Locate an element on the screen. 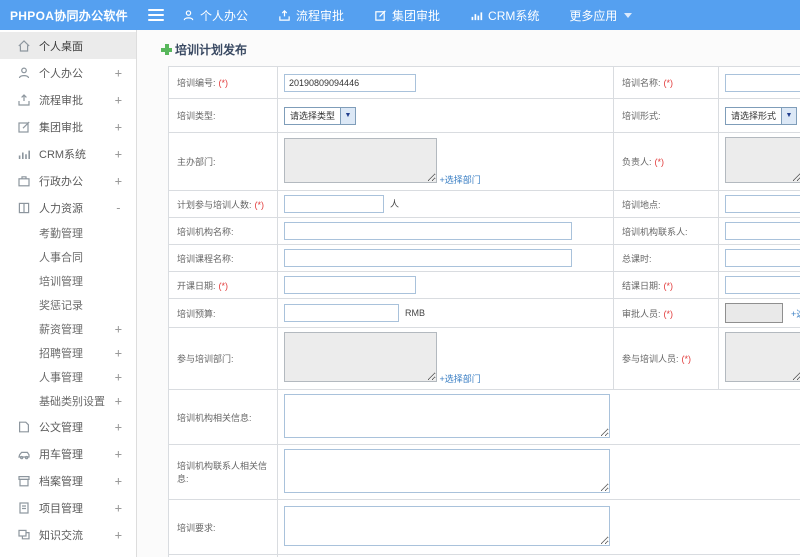 This screenshot has width=800, height=557. sidebar-item-group-approval: 集团审批 + is located at coordinates (68, 126).